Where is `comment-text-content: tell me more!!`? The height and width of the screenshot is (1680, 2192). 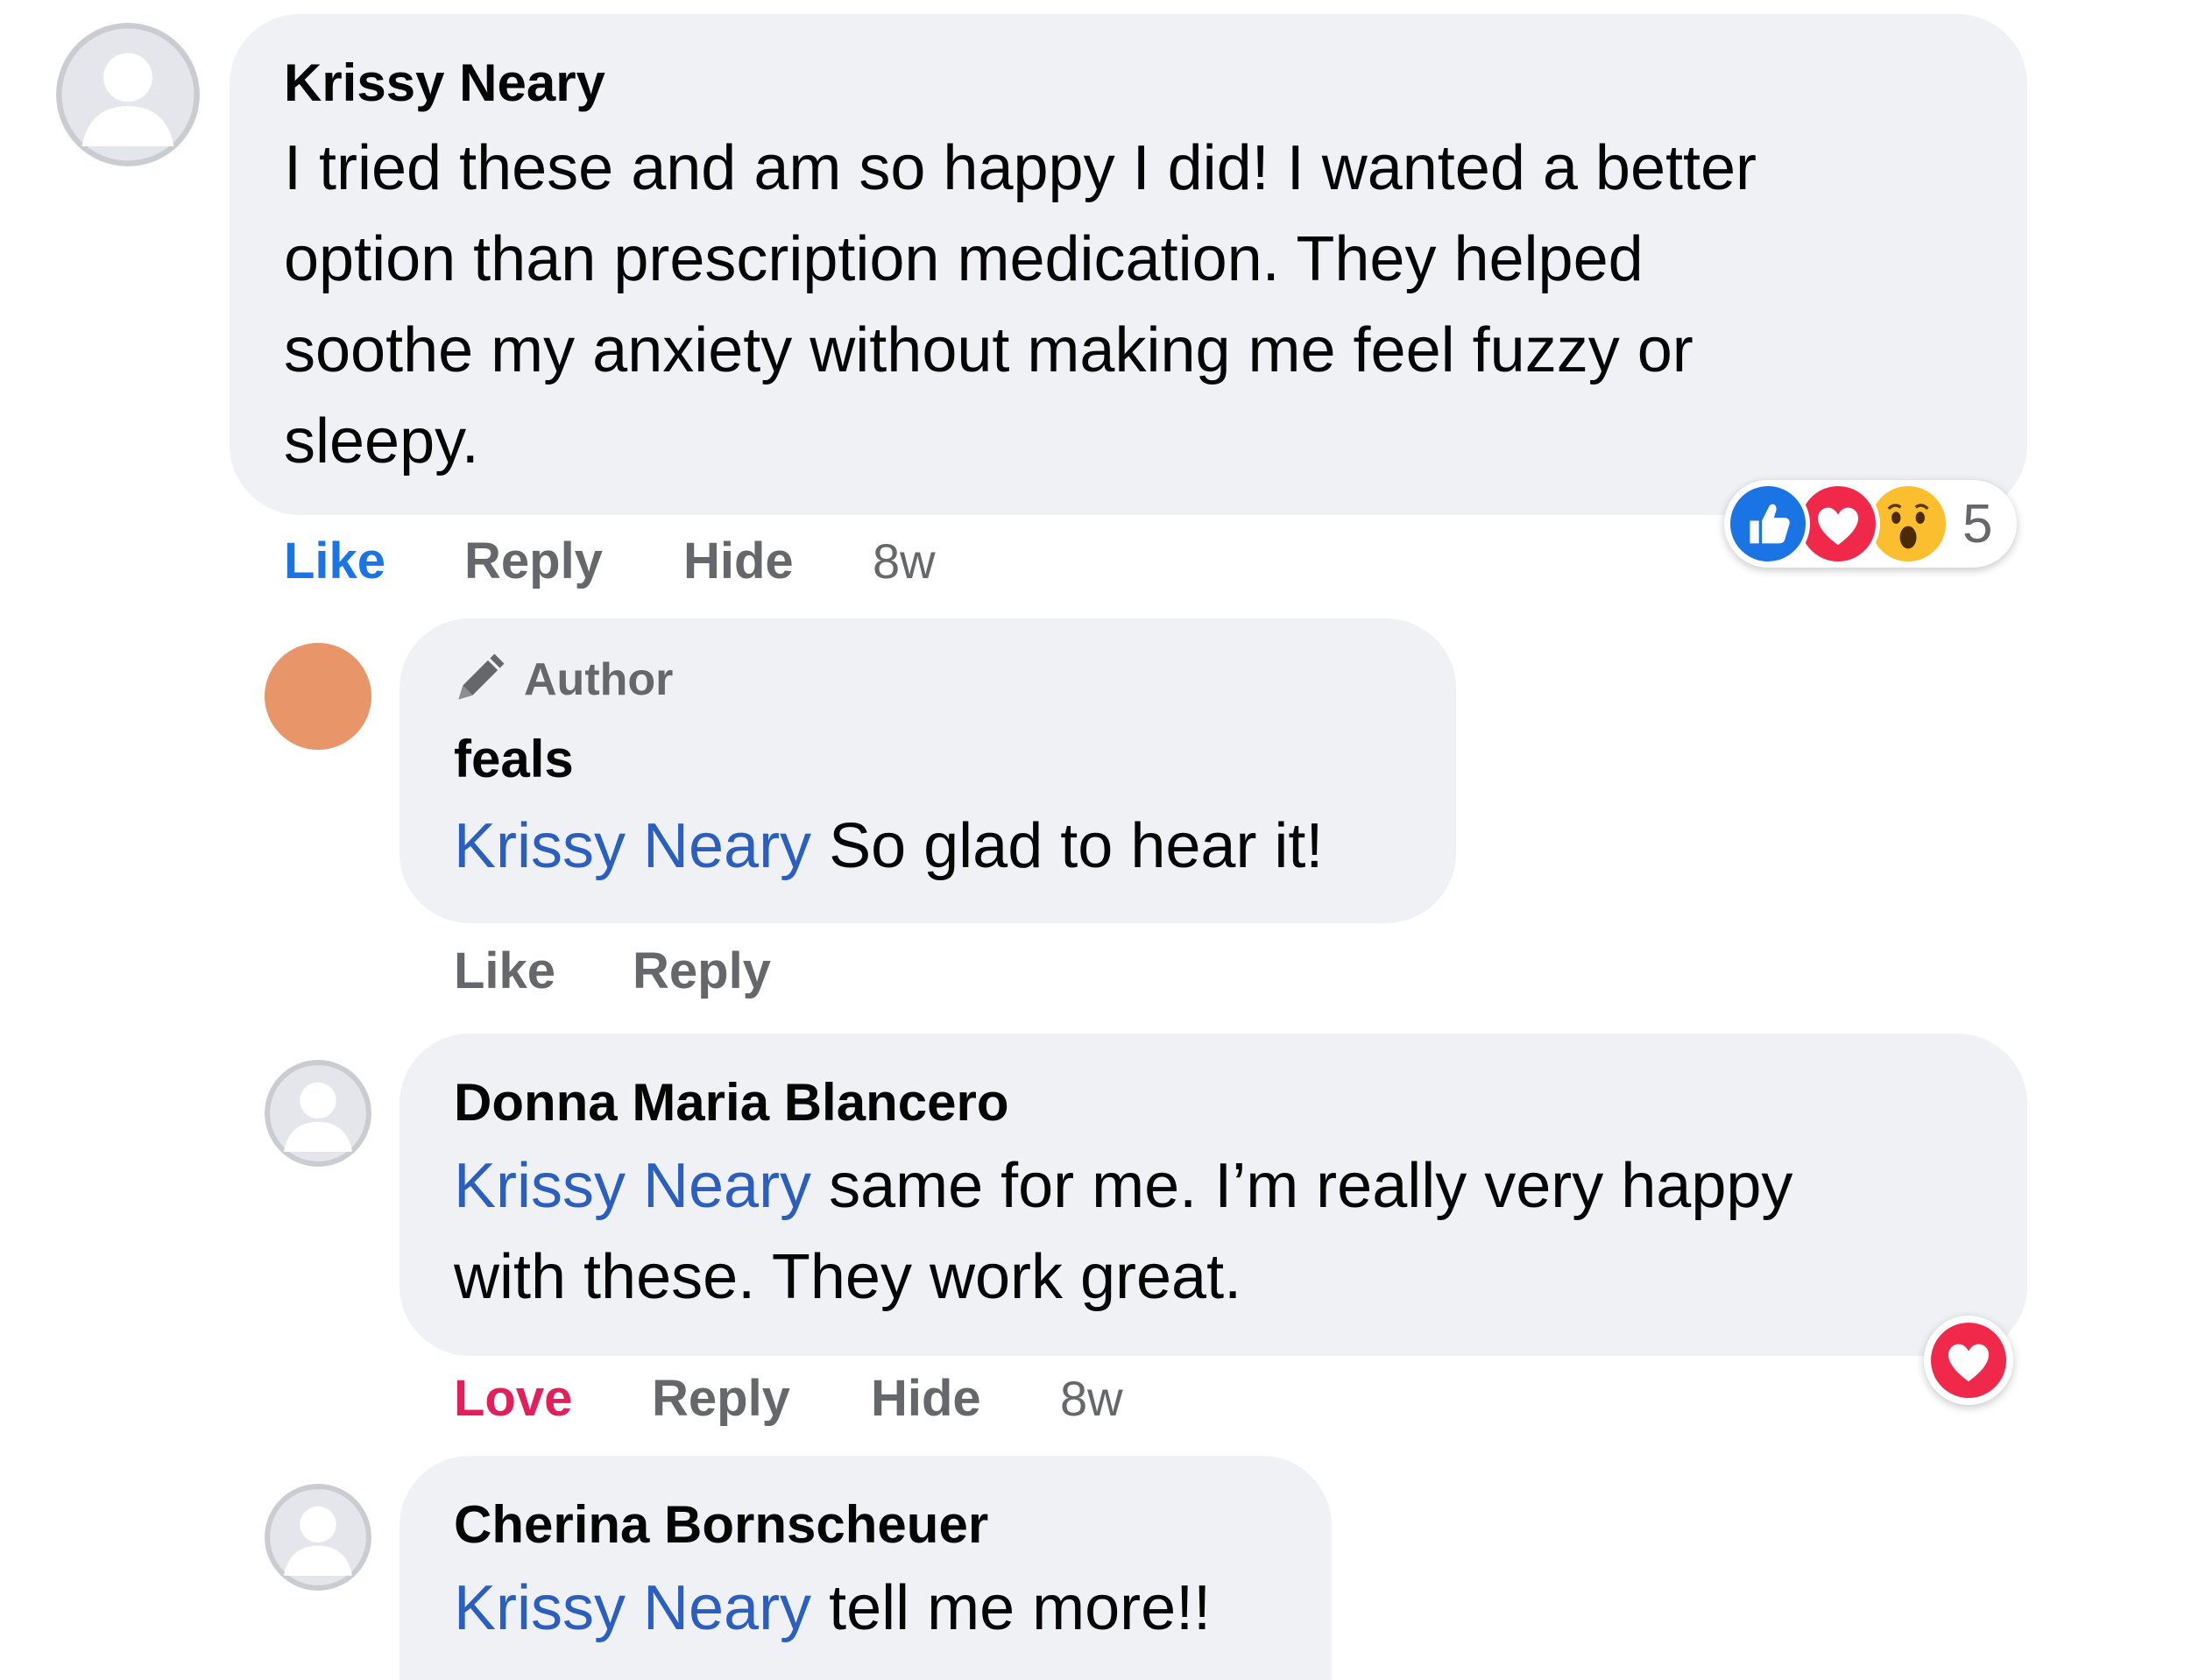
comment-text-content: tell me more!! is located at coordinates (1012, 1608).